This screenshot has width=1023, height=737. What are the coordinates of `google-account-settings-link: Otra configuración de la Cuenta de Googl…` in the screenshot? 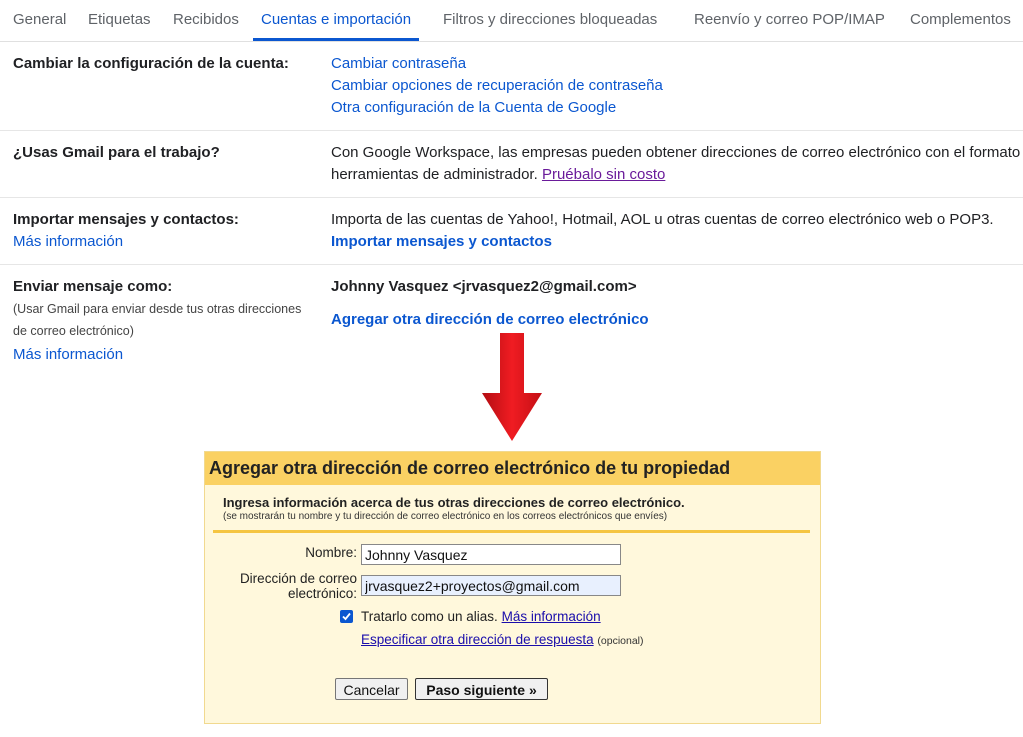 It's located at (473, 107).